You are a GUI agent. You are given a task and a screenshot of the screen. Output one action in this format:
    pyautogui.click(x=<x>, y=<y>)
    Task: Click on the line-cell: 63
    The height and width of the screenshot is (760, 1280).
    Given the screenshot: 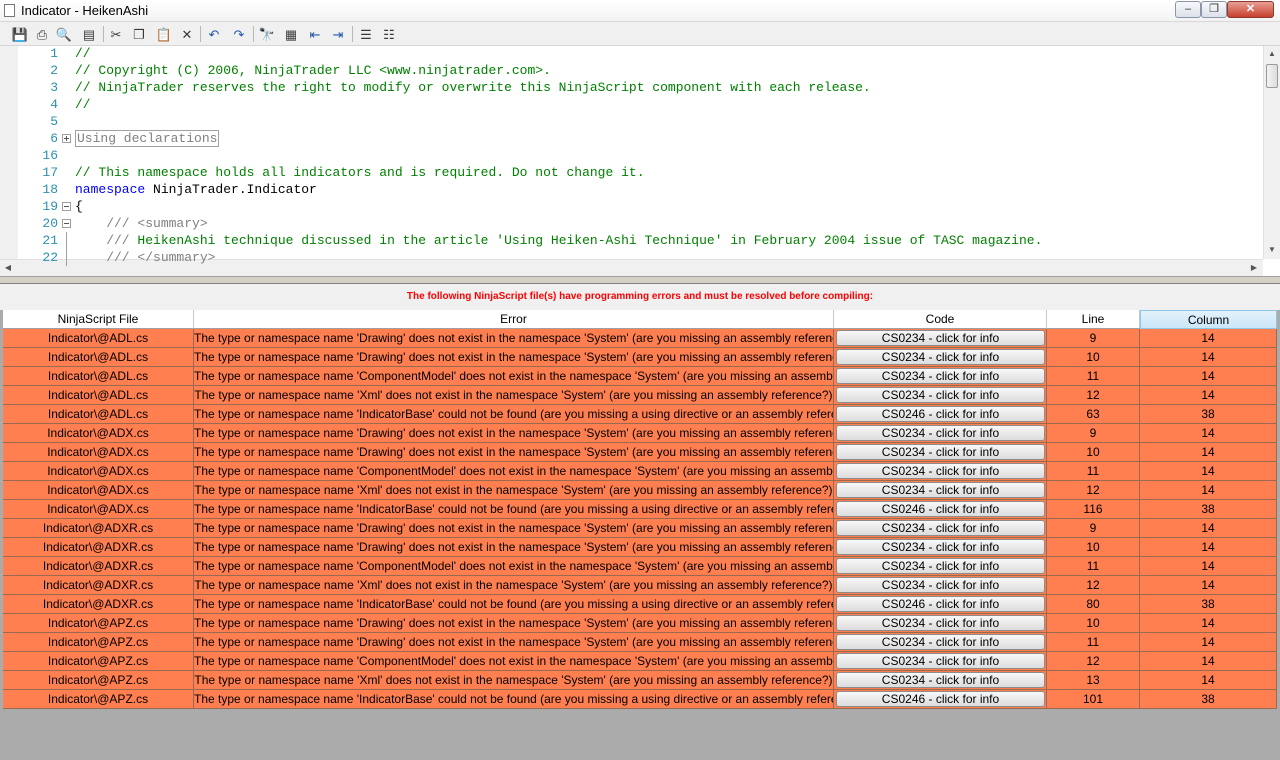 What is the action you would take?
    pyautogui.click(x=1093, y=414)
    